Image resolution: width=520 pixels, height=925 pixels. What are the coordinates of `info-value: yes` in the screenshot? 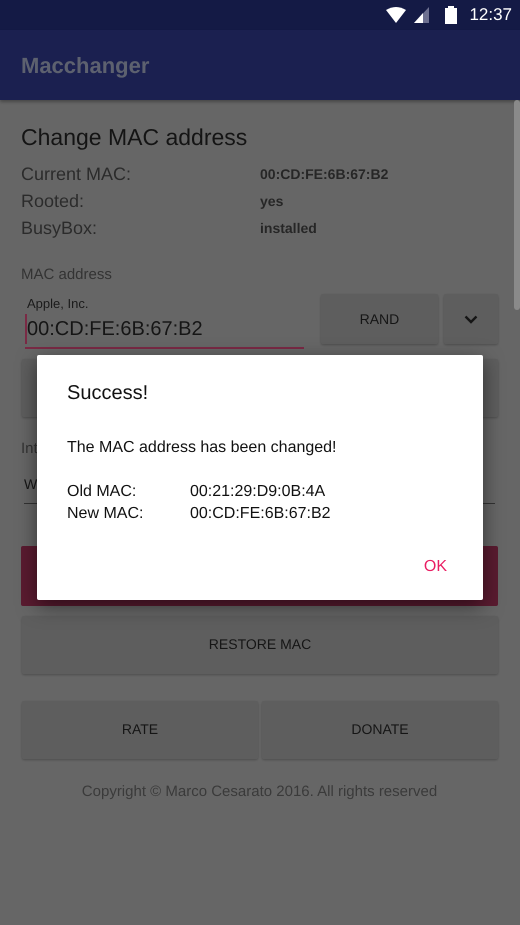 It's located at (272, 201).